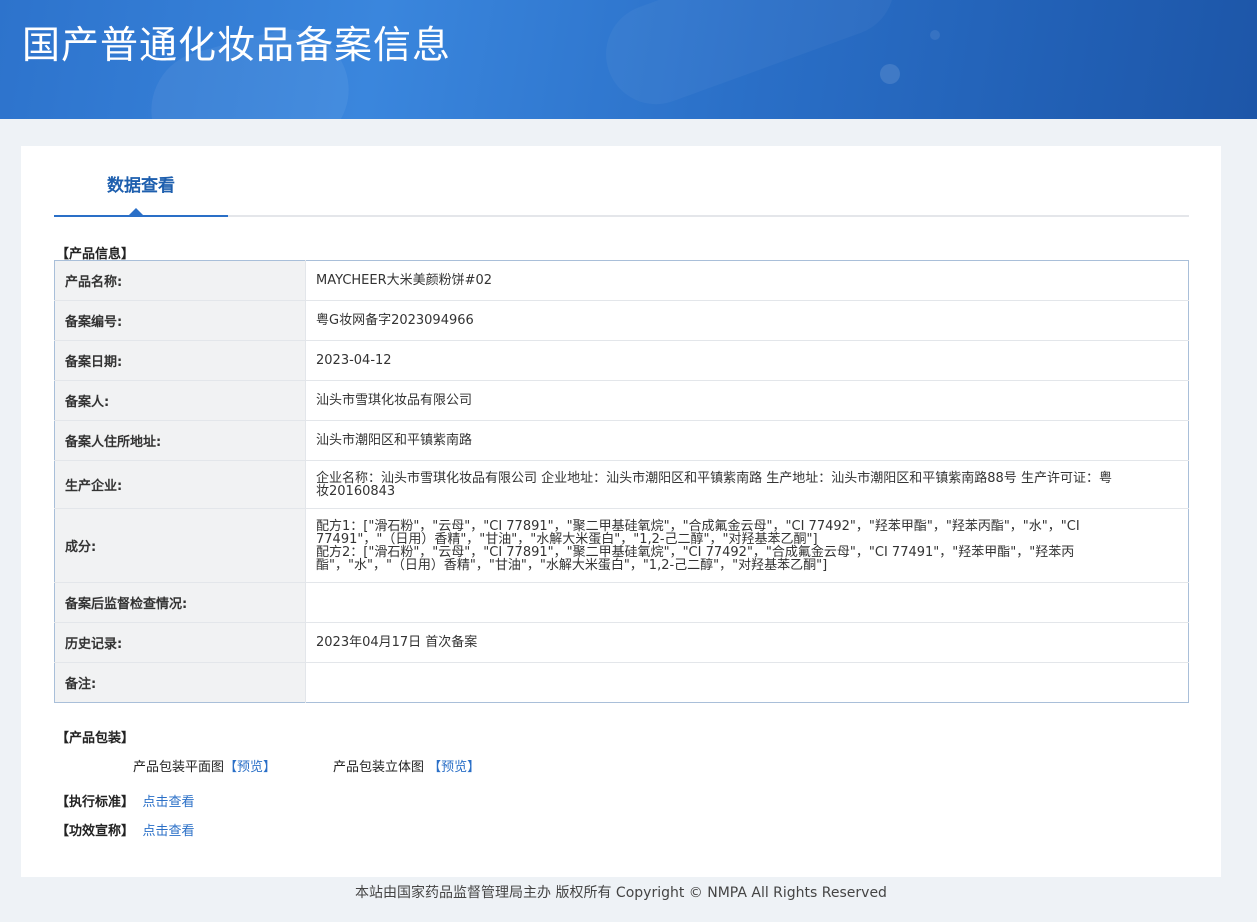  I want to click on table-row: 备注:, so click(621, 682).